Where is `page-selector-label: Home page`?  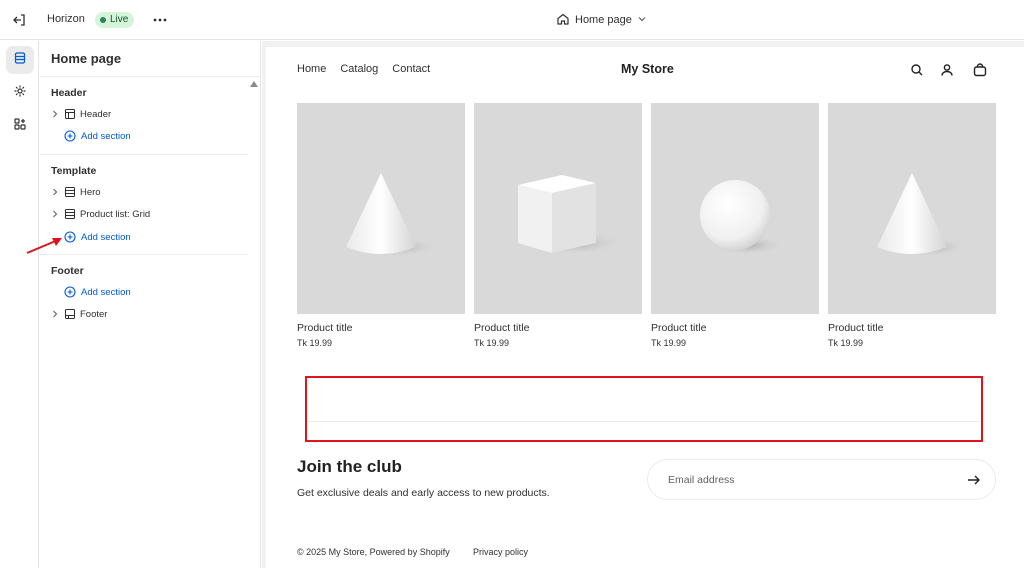 page-selector-label: Home page is located at coordinates (603, 20).